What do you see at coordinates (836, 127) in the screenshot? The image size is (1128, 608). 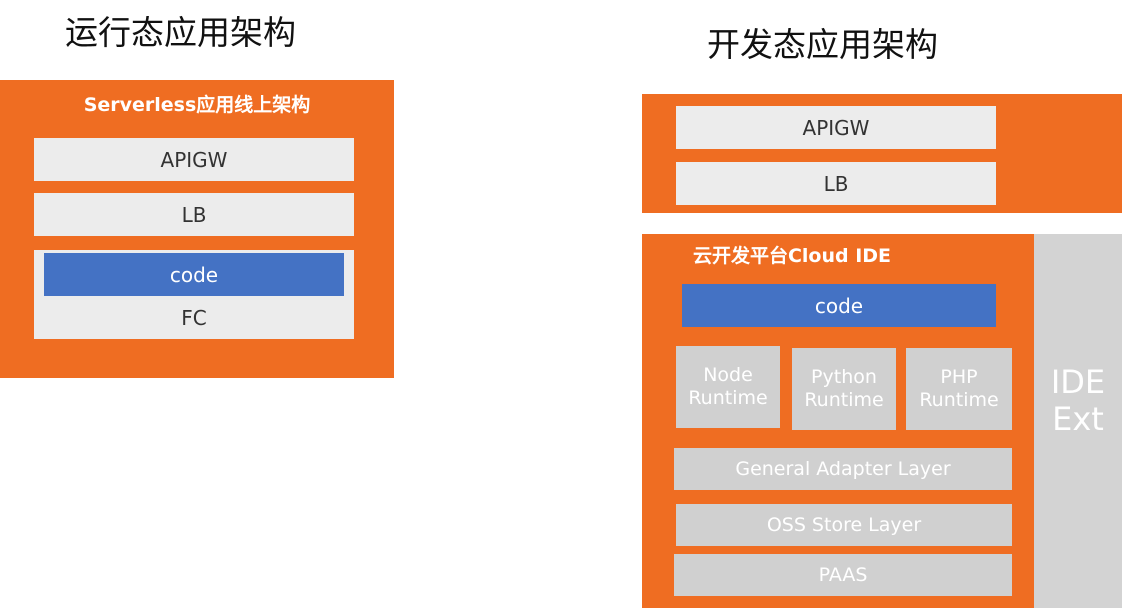 I see `apigw-box-right: APIGW` at bounding box center [836, 127].